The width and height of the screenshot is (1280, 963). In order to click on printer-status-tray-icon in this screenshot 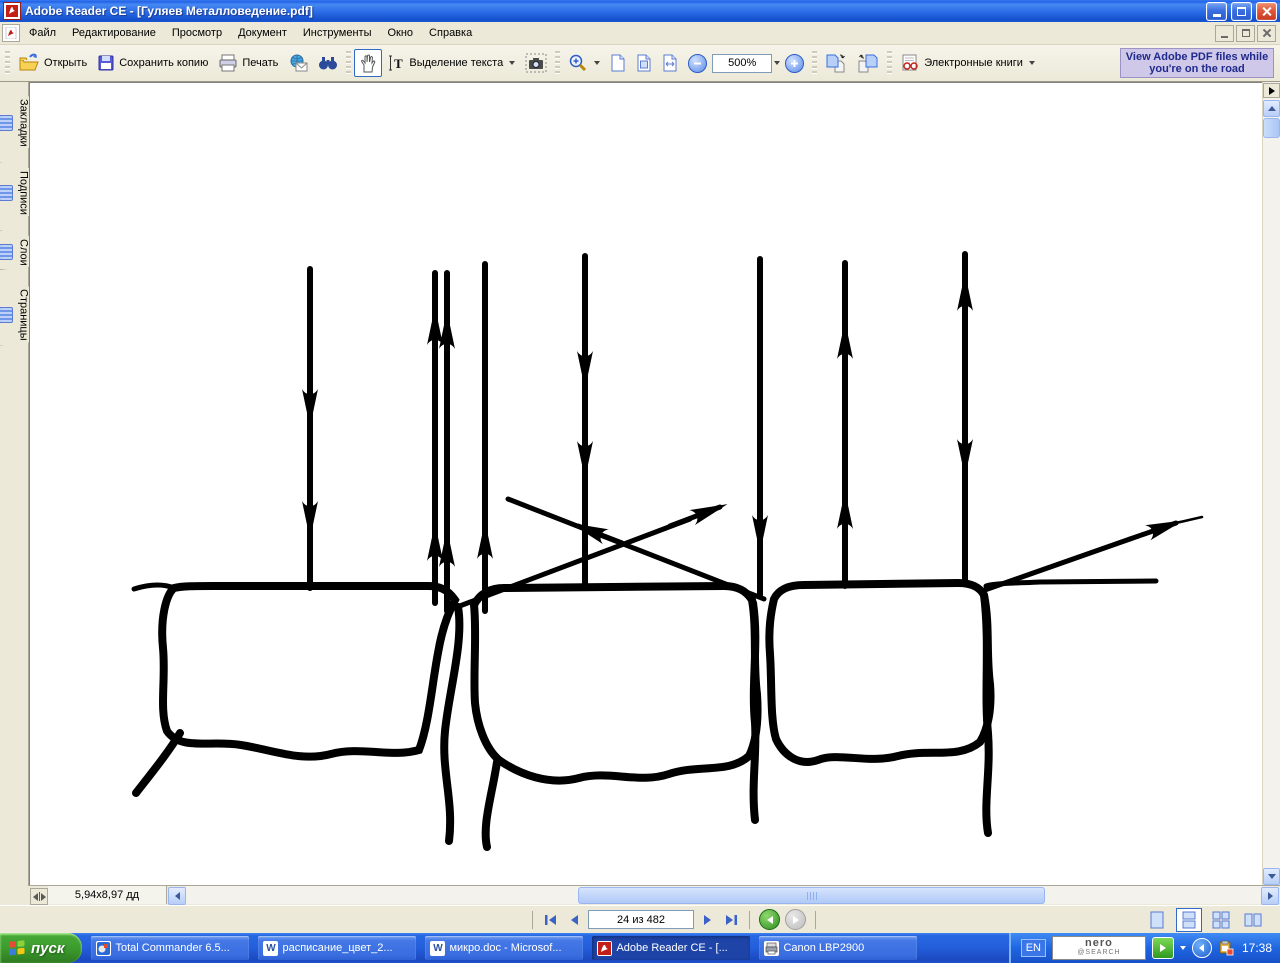, I will do `click(1226, 948)`.